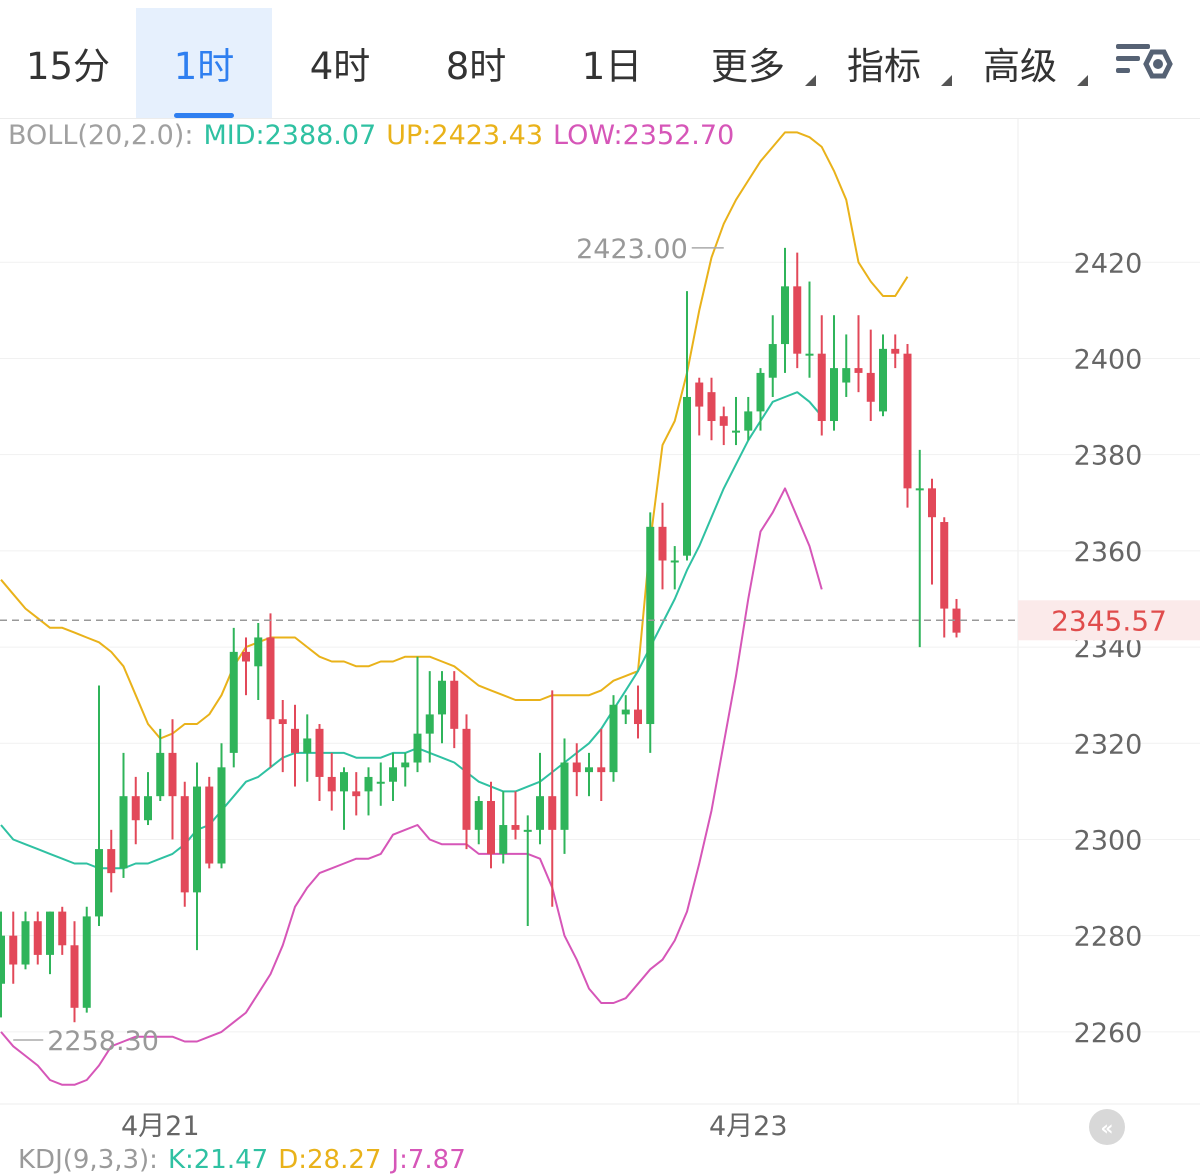 The height and width of the screenshot is (1175, 1200). I want to click on y-tick-label: 2280, so click(1108, 937).